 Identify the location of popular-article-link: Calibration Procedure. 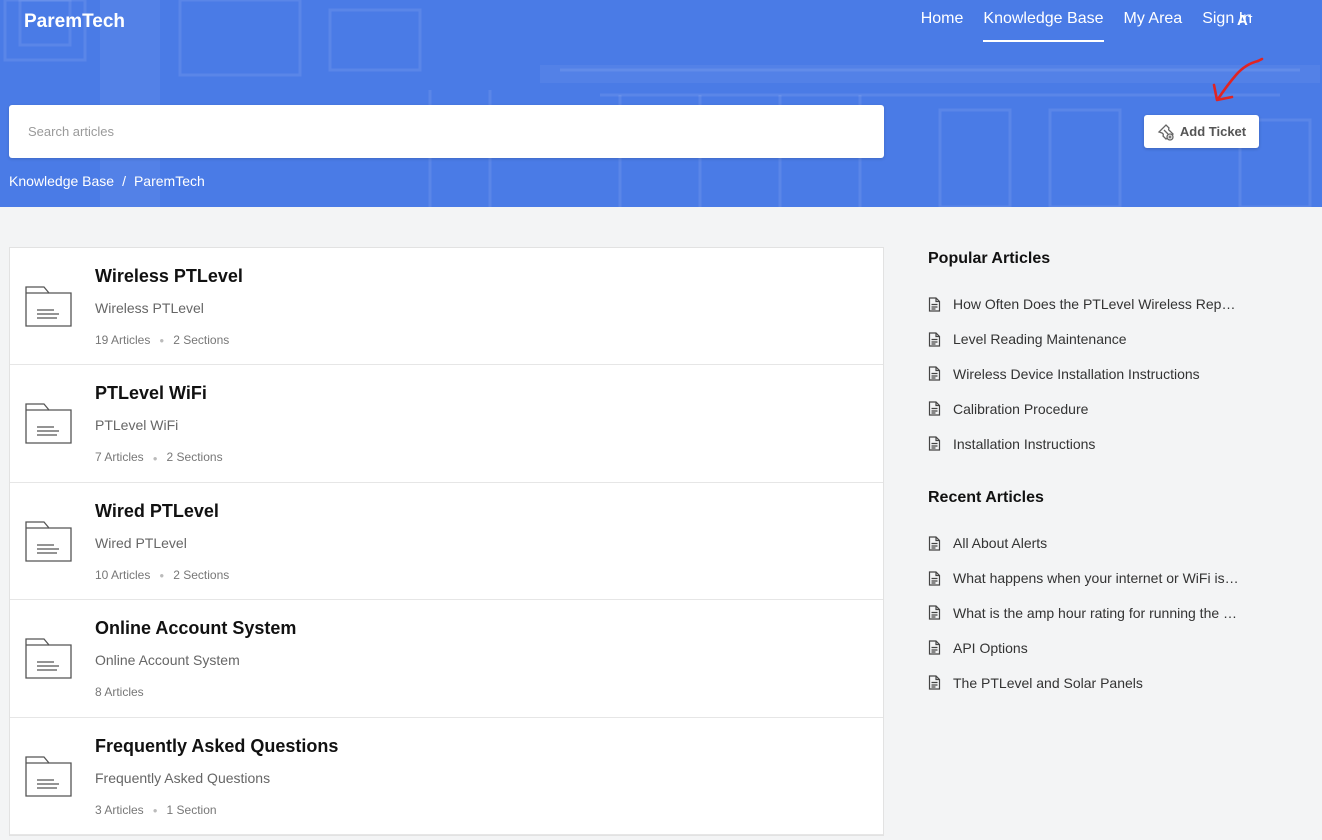
(1088, 408).